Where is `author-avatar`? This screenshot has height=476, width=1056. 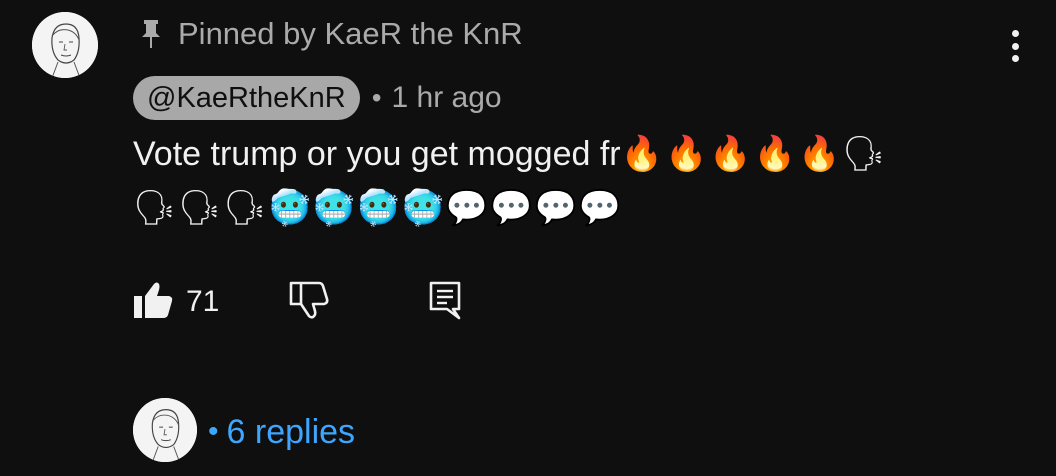 author-avatar is located at coordinates (65, 45).